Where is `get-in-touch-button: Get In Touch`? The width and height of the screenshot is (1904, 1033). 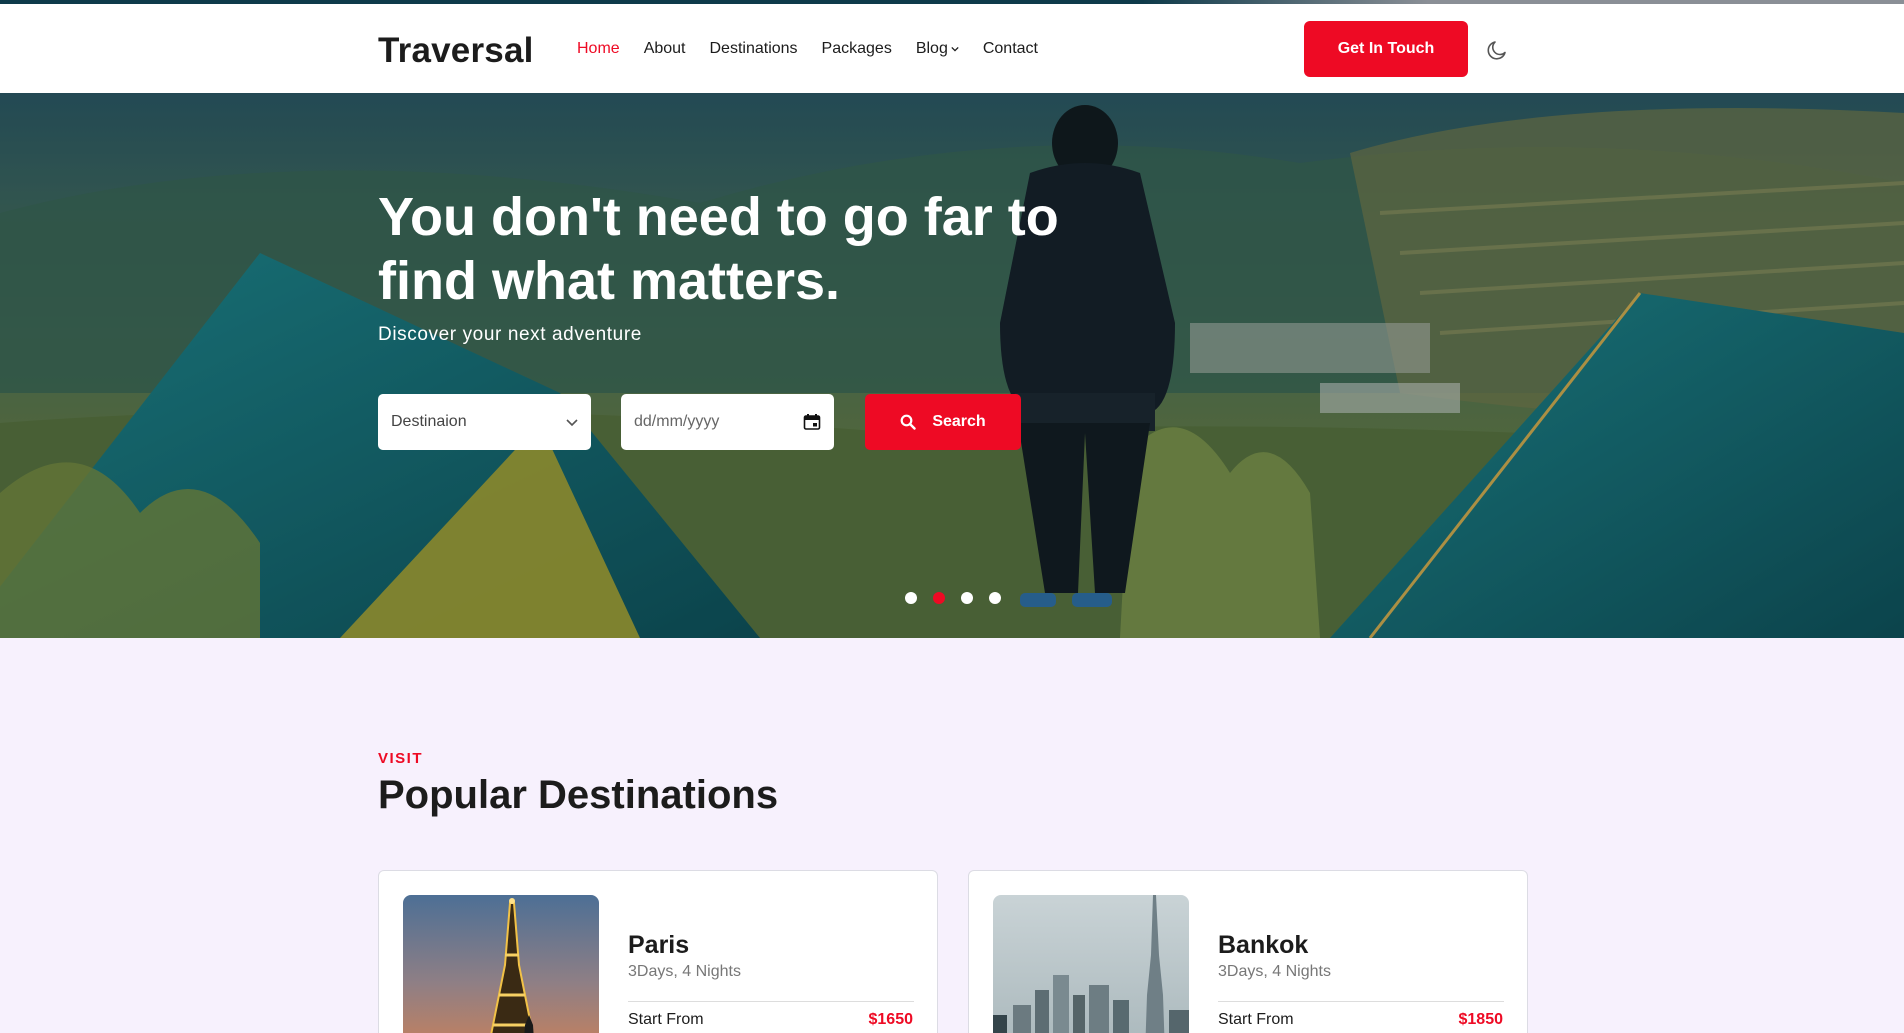 get-in-touch-button: Get In Touch is located at coordinates (1386, 49).